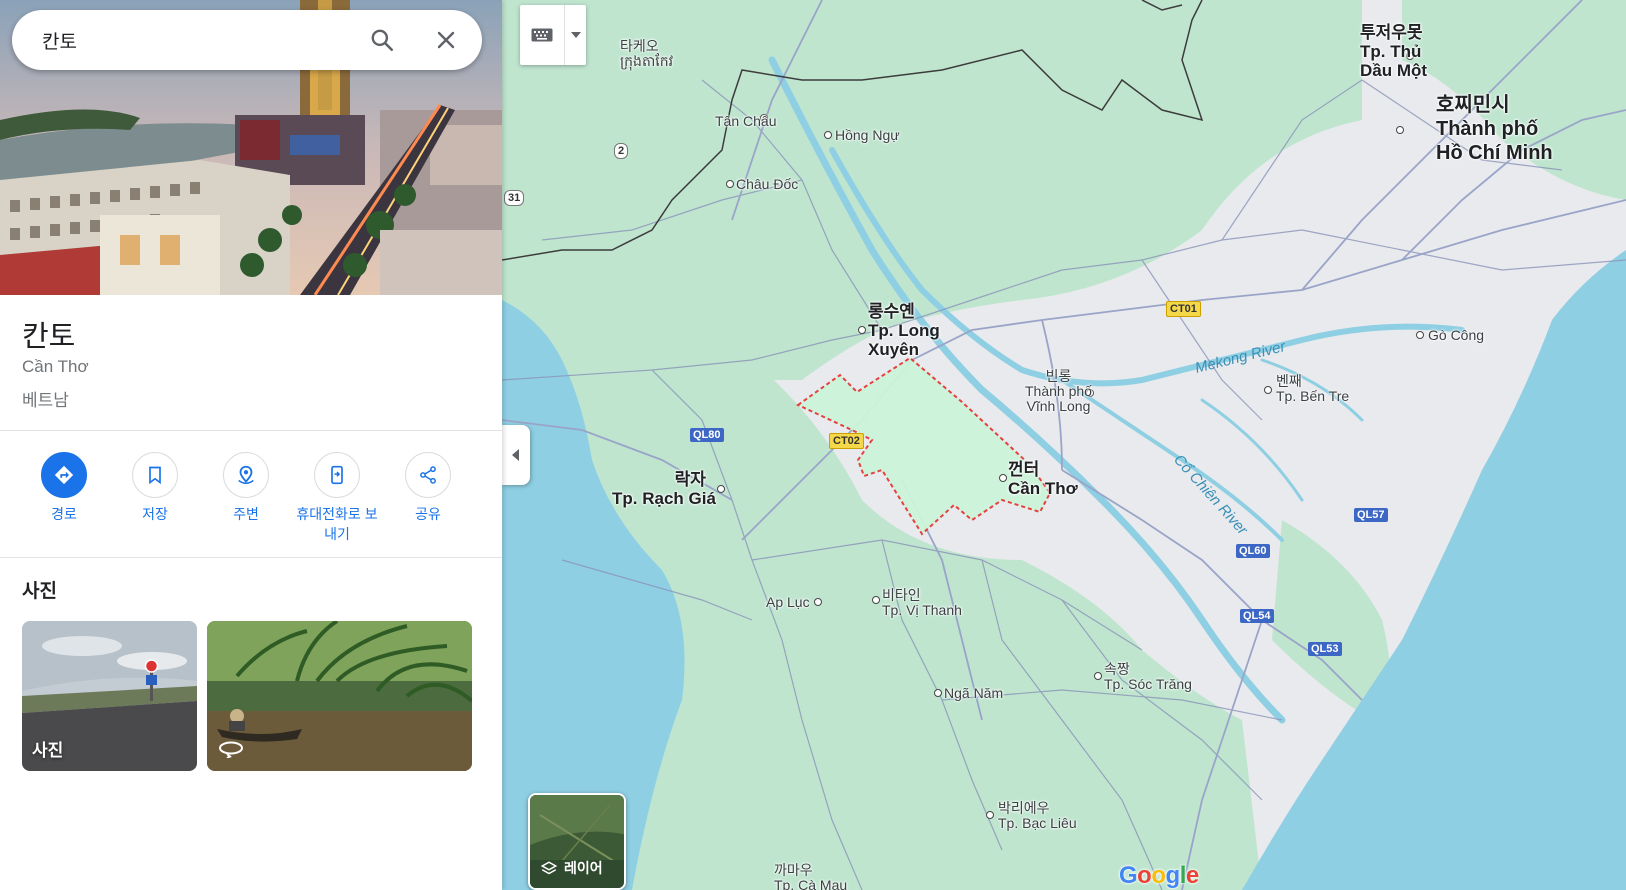 Image resolution: width=1626 pixels, height=890 pixels. I want to click on photo-360-badge, so click(231, 750).